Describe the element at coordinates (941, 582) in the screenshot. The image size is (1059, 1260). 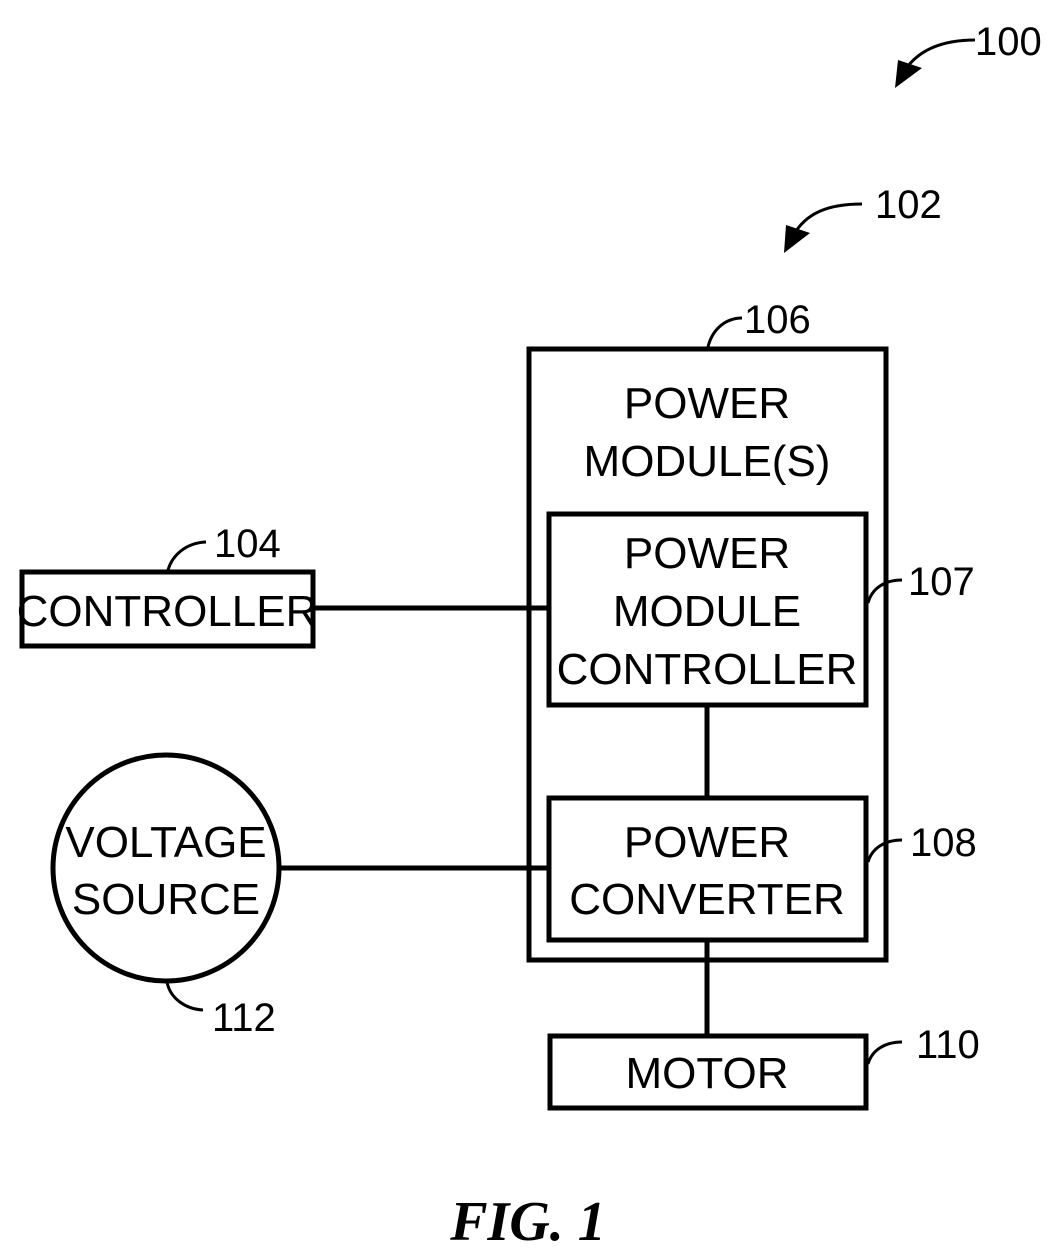
I see `pmc-ref: 107` at that location.